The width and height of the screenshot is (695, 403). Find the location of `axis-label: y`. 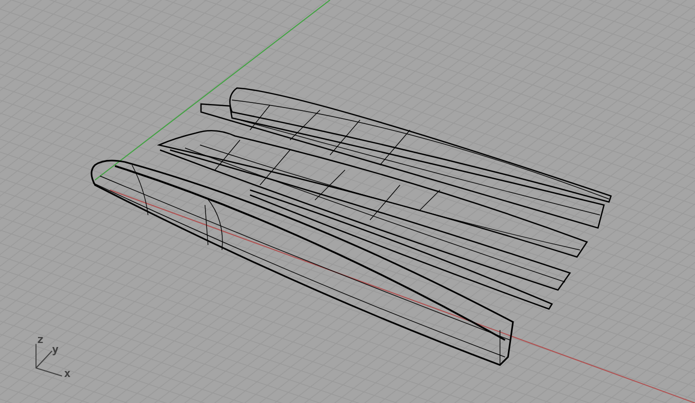

axis-label: y is located at coordinates (55, 349).